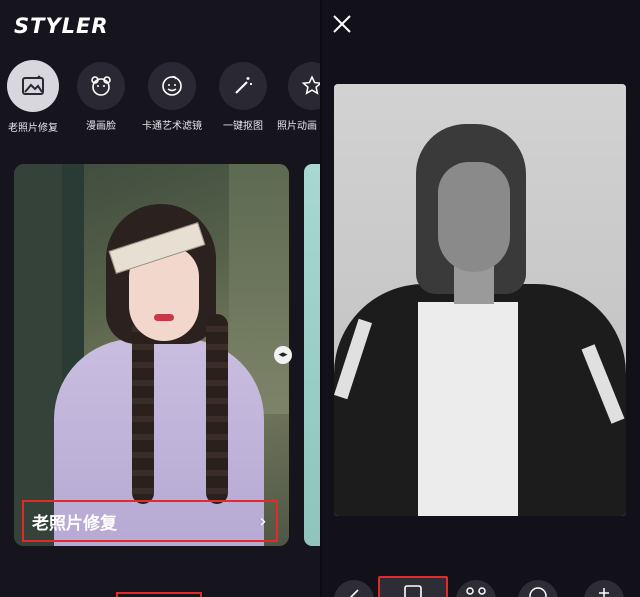 The height and width of the screenshot is (597, 640). I want to click on tool-one-click-cutout: 一键抠图, so click(243, 97).